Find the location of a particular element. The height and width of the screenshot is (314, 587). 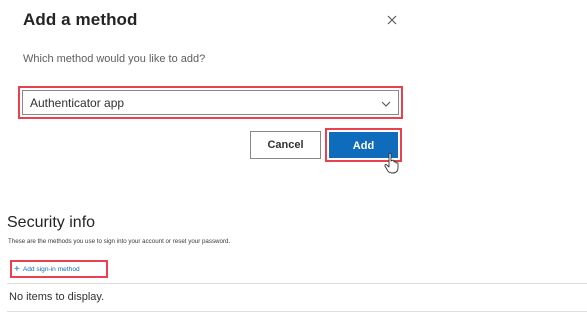

add-sign-in-method-label: Add sign-in method is located at coordinates (51, 269).